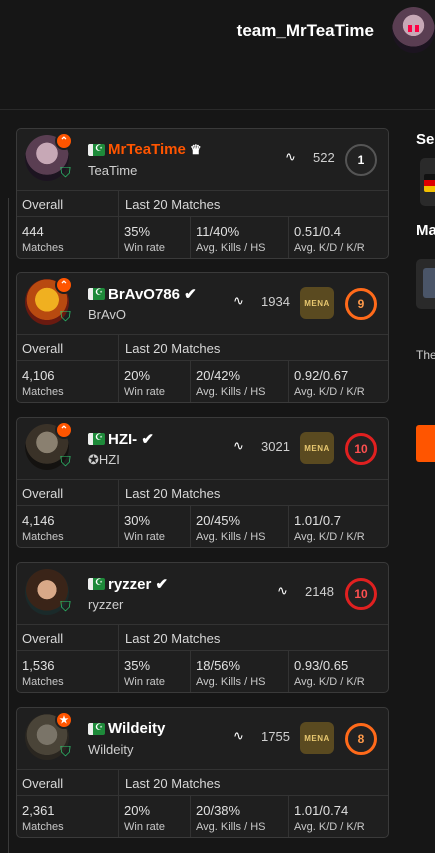 Image resolution: width=435 pixels, height=853 pixels. What do you see at coordinates (152, 294) in the screenshot?
I see `player-name: BrAvO786 ✔` at bounding box center [152, 294].